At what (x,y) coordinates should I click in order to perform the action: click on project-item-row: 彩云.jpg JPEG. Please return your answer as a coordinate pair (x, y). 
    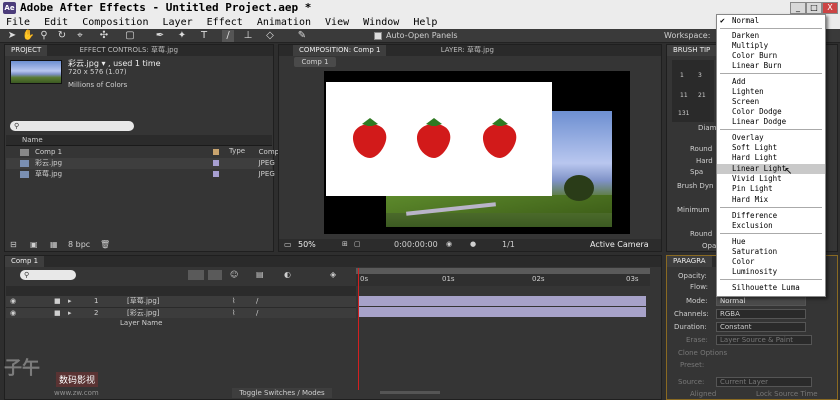
    Looking at the image, I should click on (140, 163).